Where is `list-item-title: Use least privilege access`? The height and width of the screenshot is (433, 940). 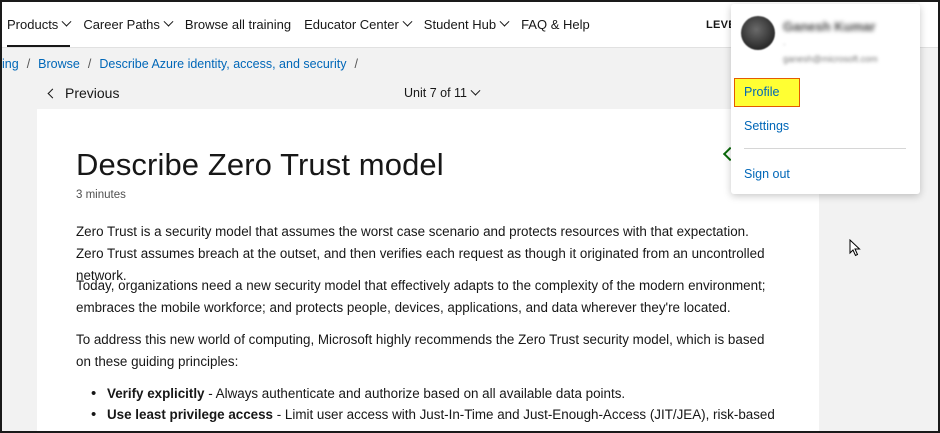 list-item-title: Use least privilege access is located at coordinates (190, 414).